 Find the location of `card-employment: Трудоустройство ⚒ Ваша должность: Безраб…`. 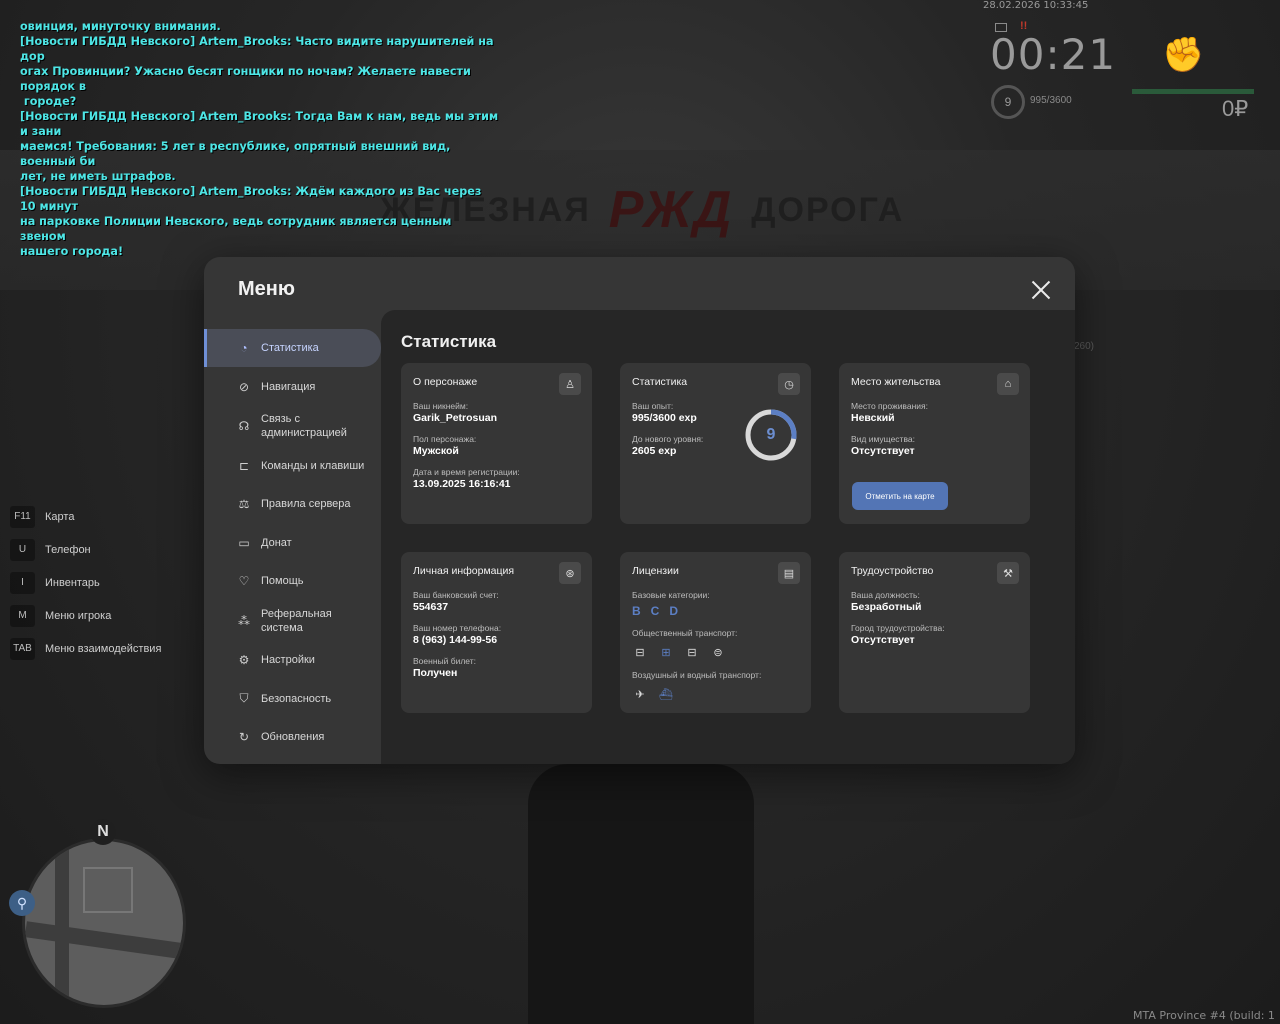

card-employment: Трудоустройство ⚒ Ваша должность: Безраб… is located at coordinates (934, 632).